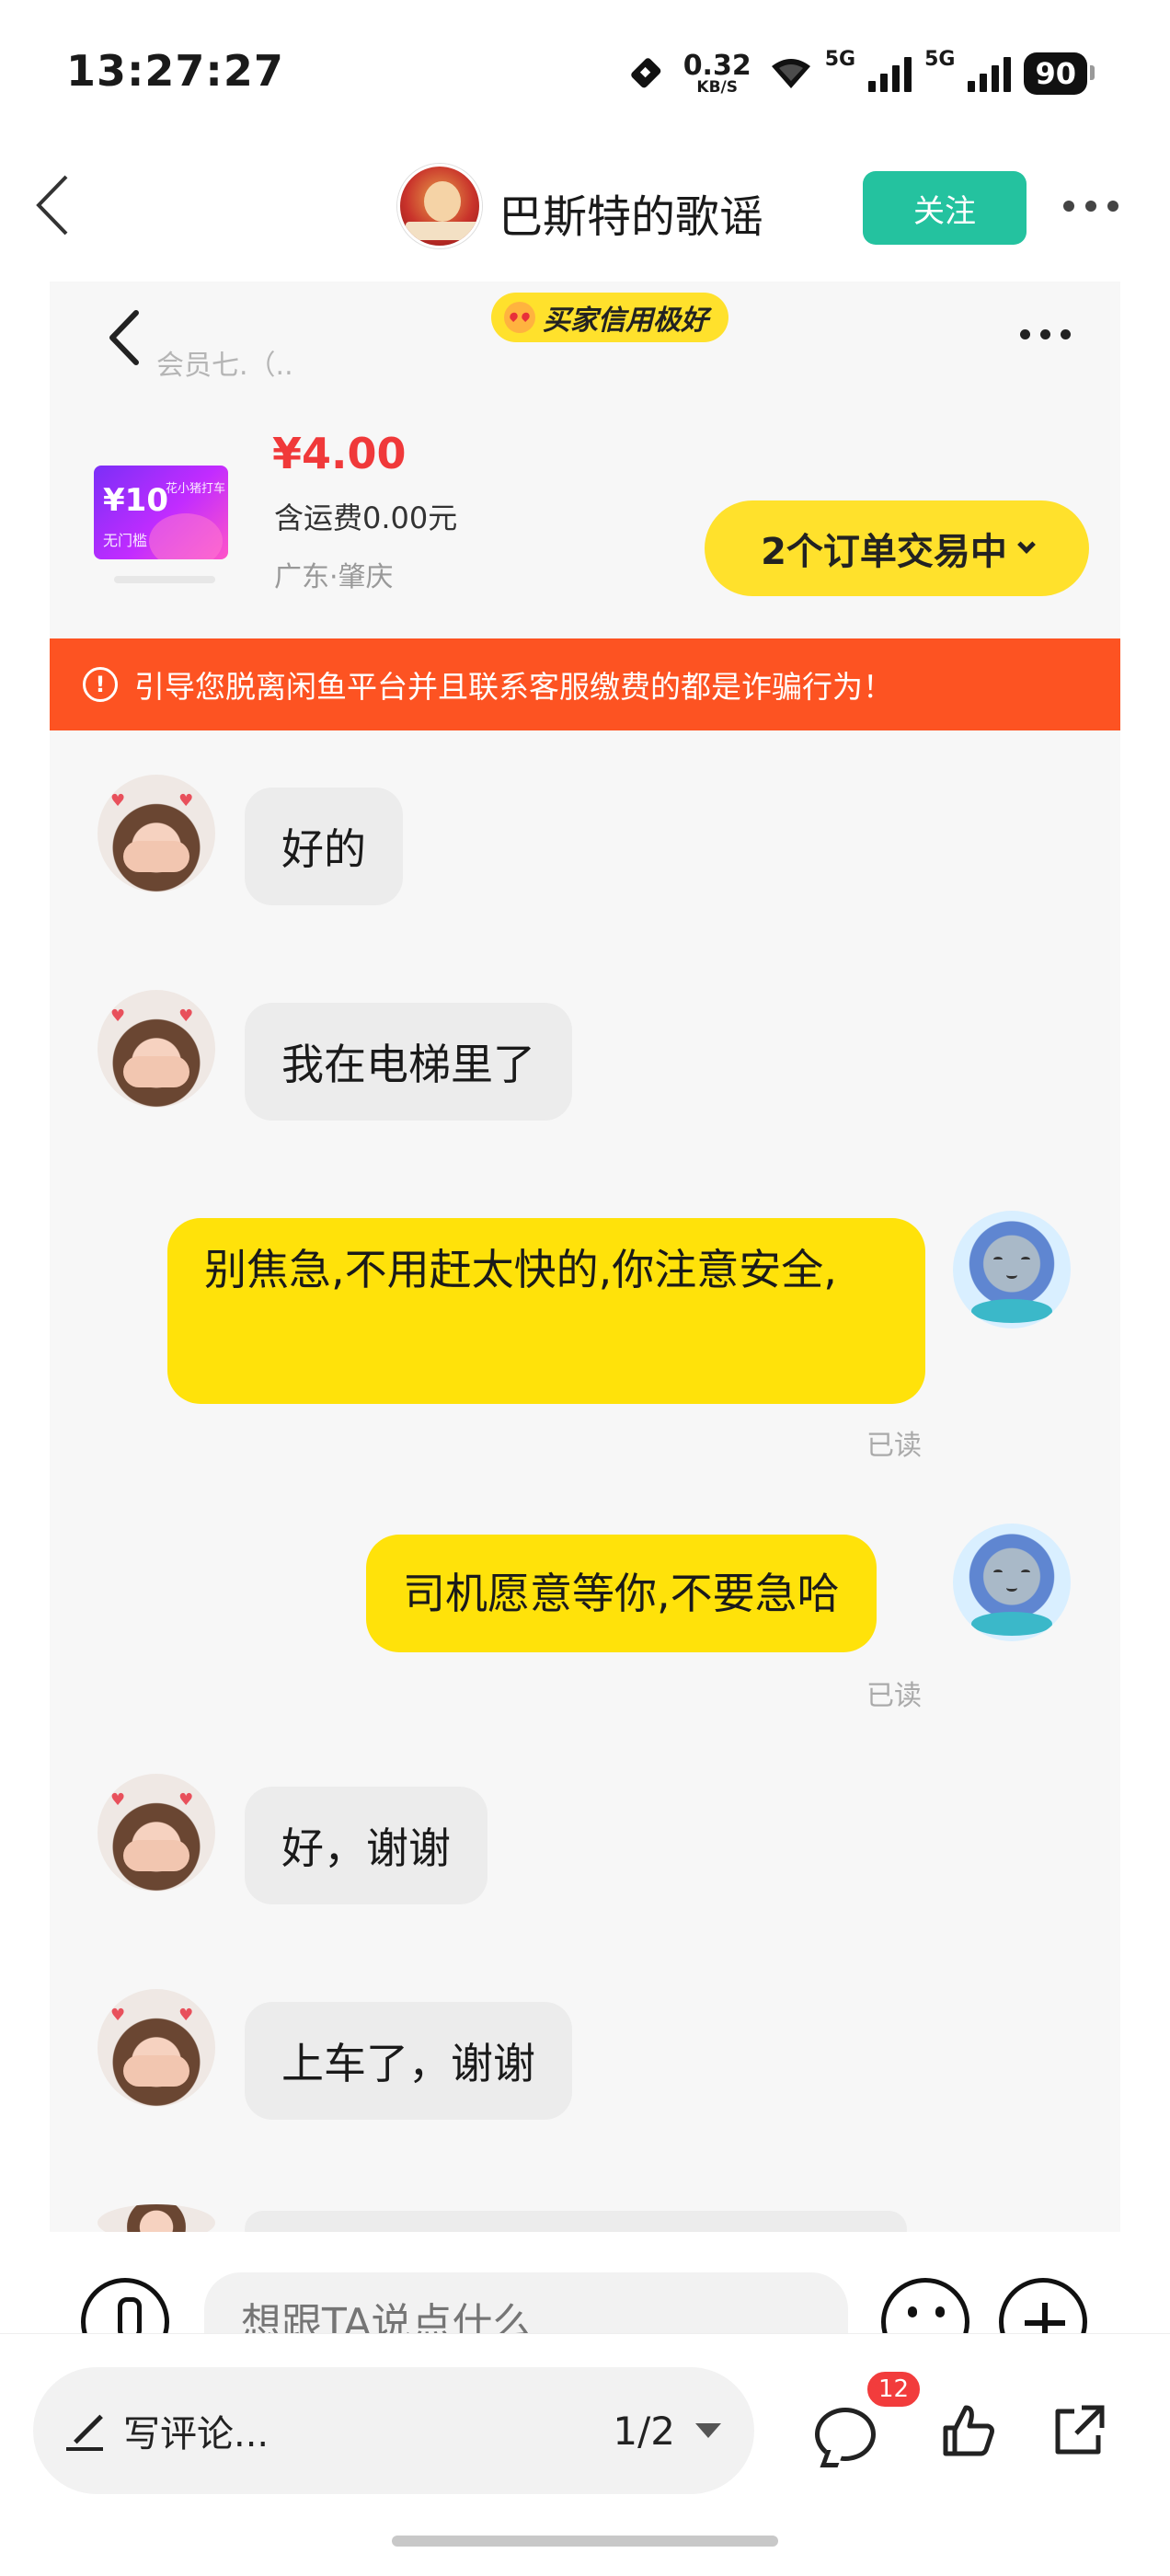 This screenshot has width=1170, height=2576. What do you see at coordinates (945, 208) in the screenshot?
I see `follow-button: 关注` at bounding box center [945, 208].